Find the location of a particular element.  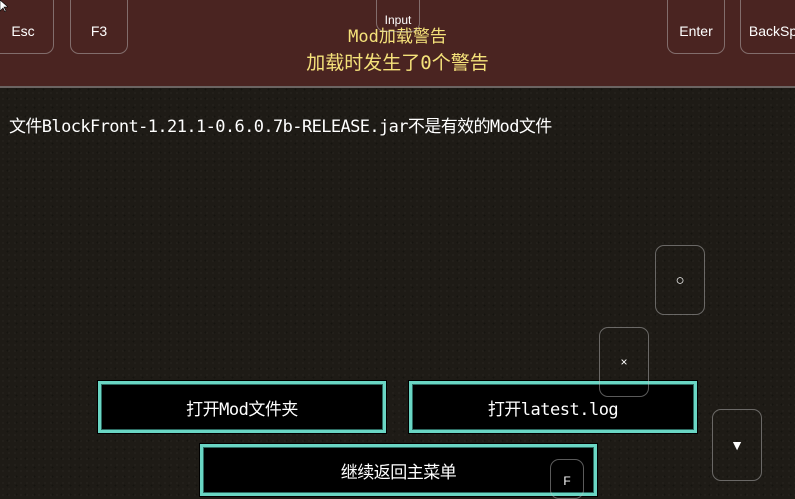

open-latest-log-button: 打开latest.log is located at coordinates (553, 407).